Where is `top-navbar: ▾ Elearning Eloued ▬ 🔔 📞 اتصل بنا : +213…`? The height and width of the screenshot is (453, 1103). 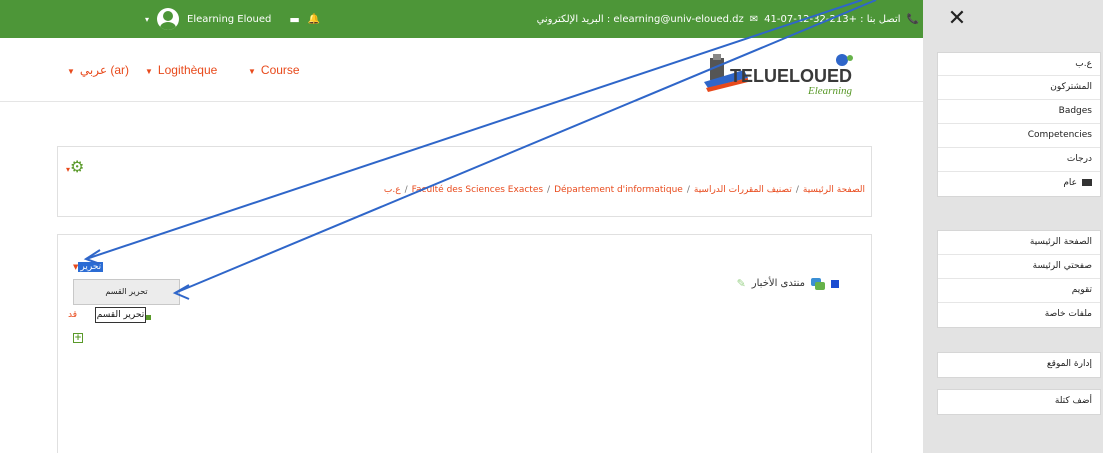 top-navbar: ▾ Elearning Eloued ▬ 🔔 📞 اتصل بنا : +213… is located at coordinates (461, 19).